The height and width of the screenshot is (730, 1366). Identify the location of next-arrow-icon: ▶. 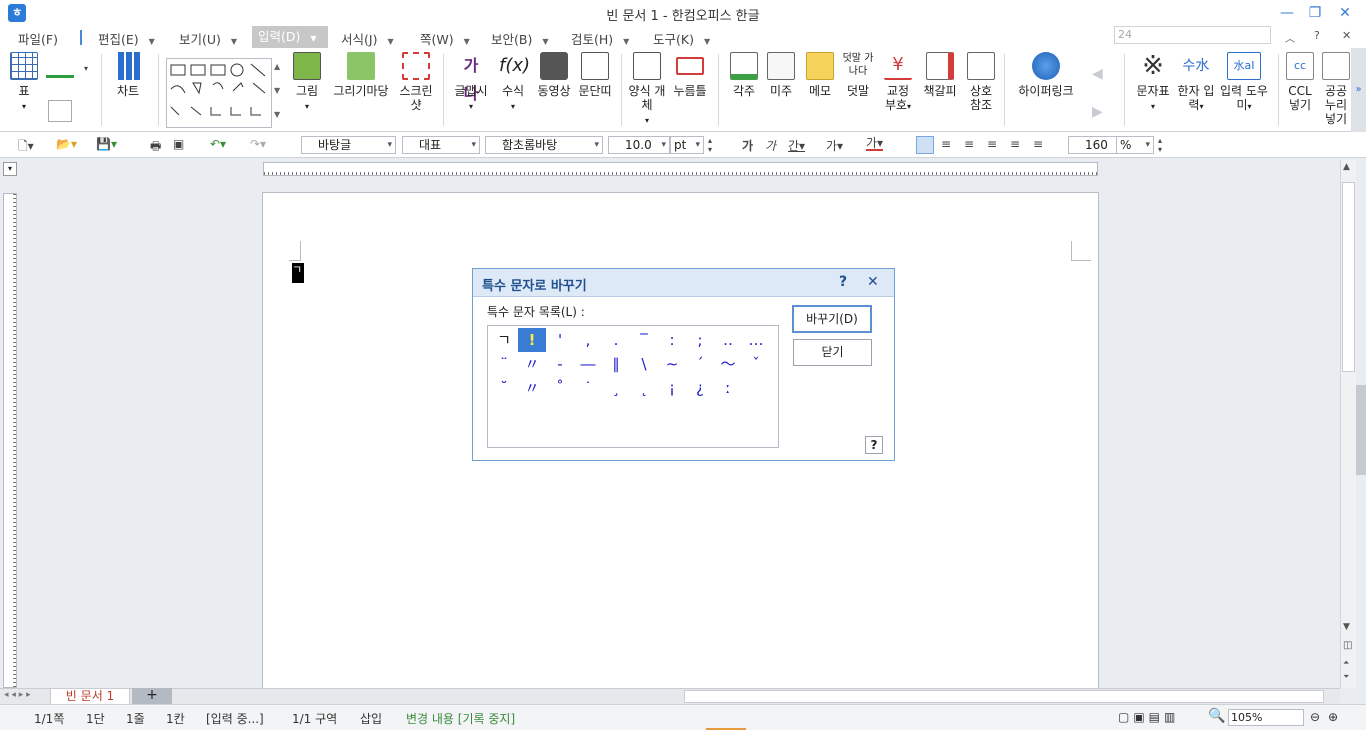
(1097, 112).